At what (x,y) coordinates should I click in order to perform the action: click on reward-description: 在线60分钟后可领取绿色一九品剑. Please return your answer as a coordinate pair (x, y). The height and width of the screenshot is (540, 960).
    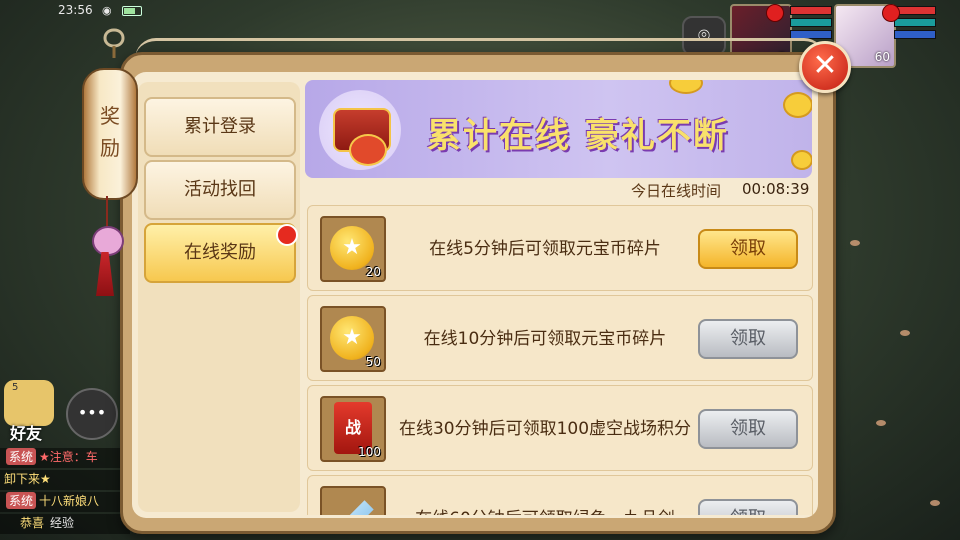
    Looking at the image, I should click on (545, 509).